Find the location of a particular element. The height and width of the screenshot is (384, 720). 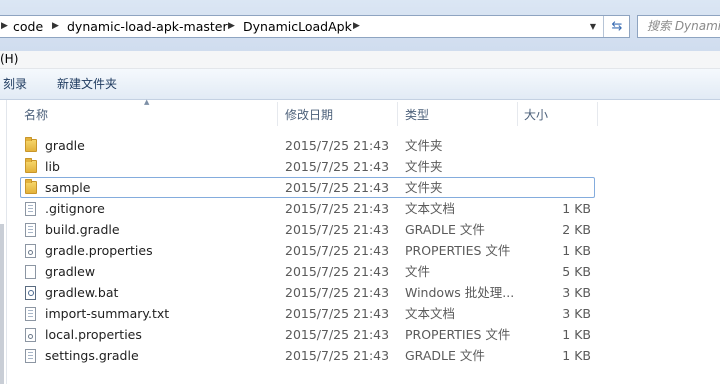

column-header-type: 类型 is located at coordinates (458, 114).